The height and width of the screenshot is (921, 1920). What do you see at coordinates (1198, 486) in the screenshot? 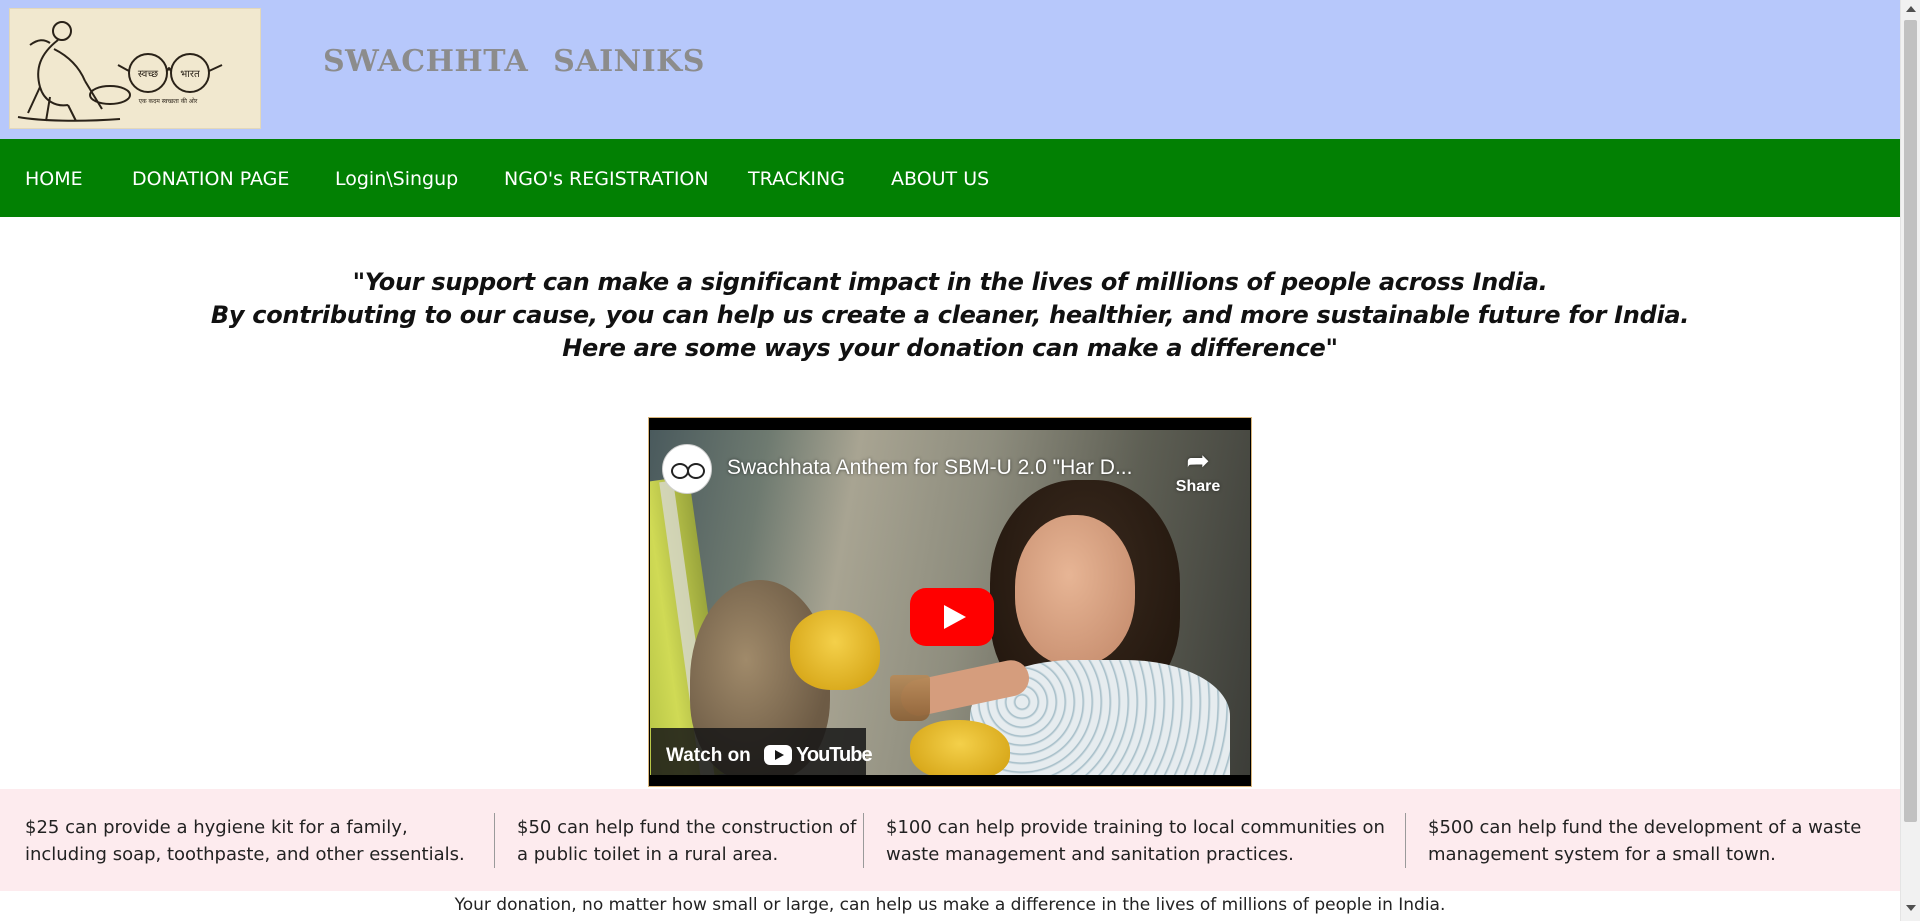
I see `share-label: Share` at bounding box center [1198, 486].